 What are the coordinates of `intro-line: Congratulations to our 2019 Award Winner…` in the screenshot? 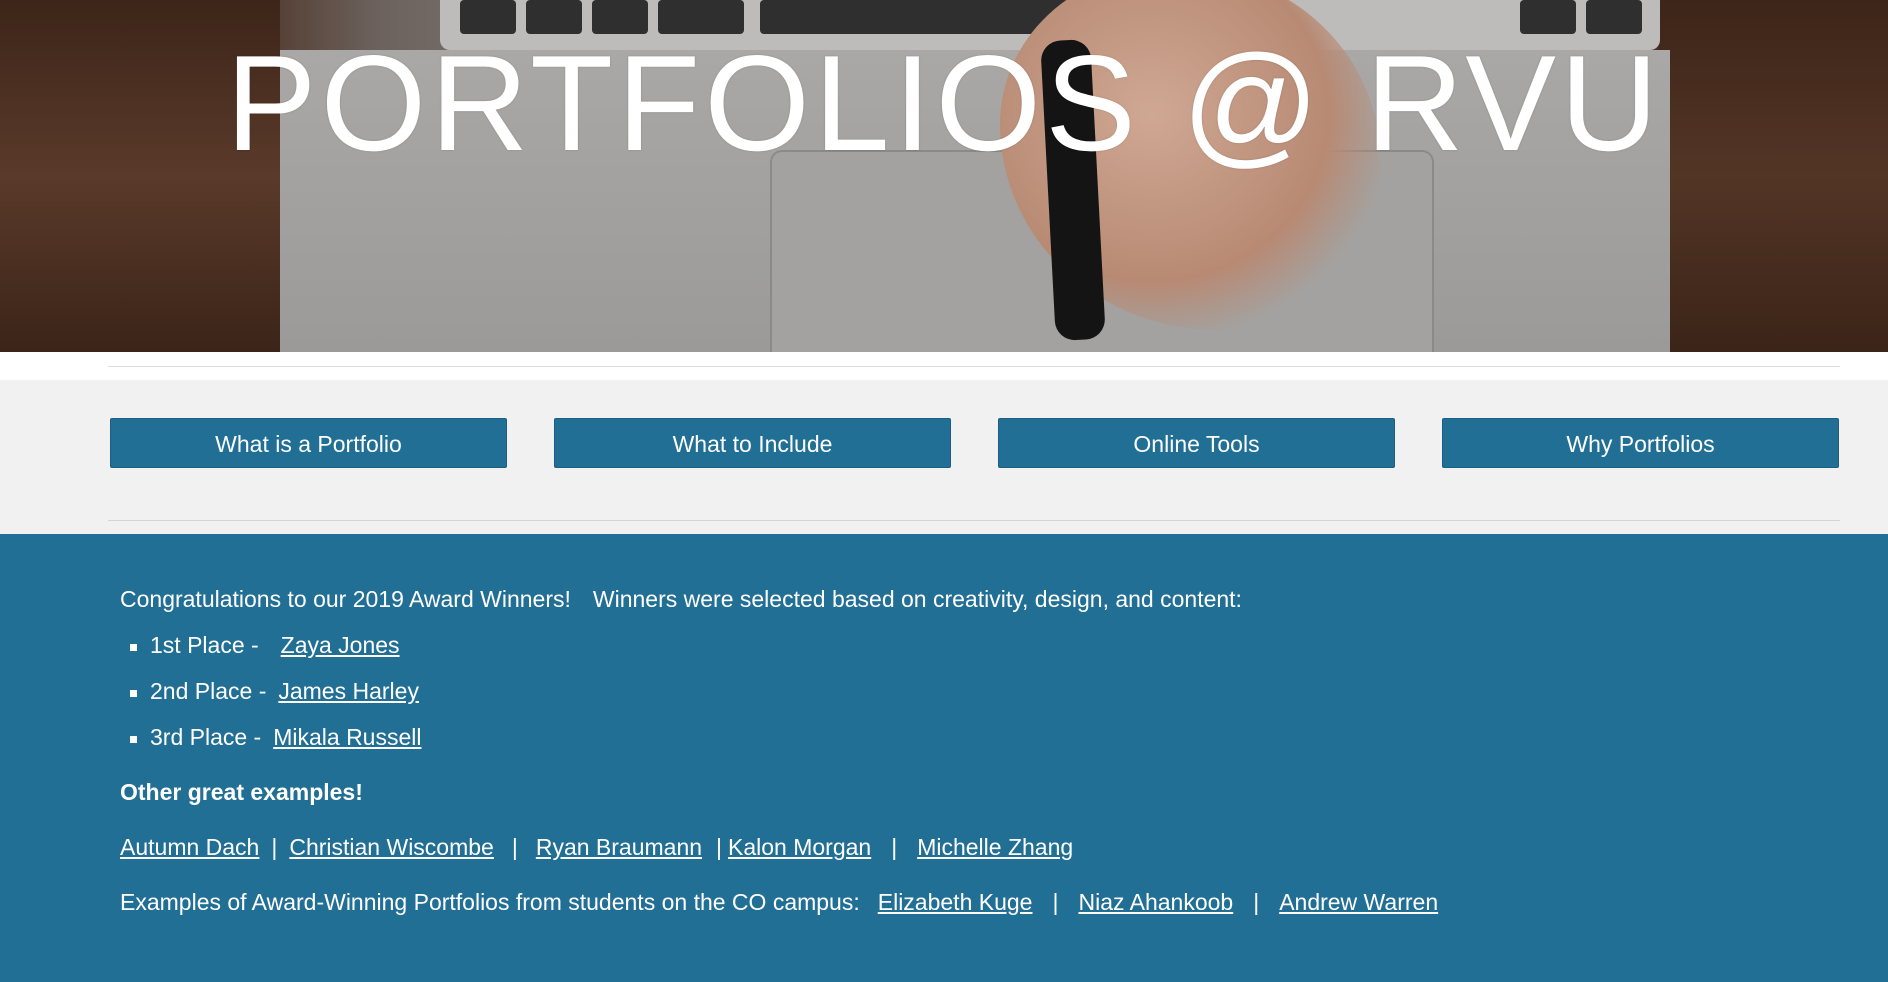 It's located at (681, 599).